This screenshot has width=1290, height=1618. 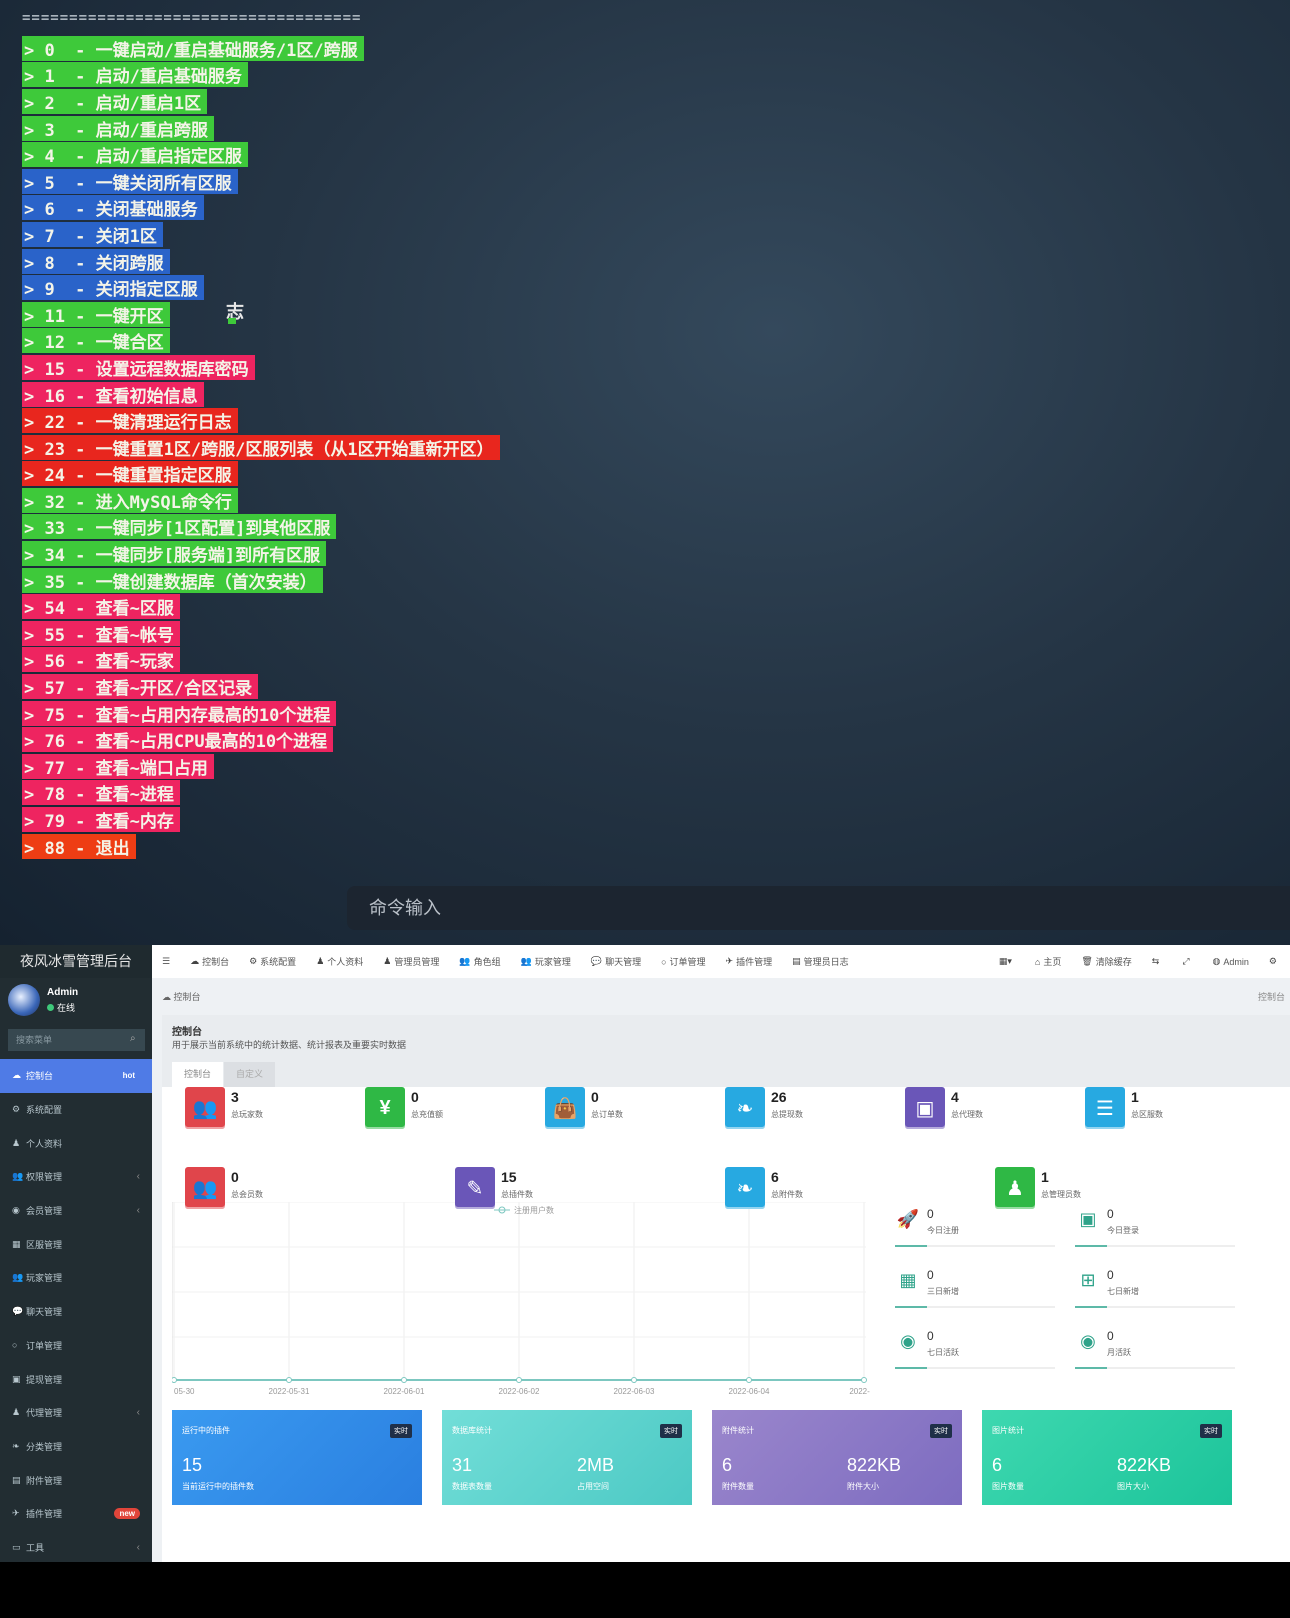 What do you see at coordinates (179, 527) in the screenshot?
I see `menu-option: > 33 - 一键同步[1区配置]到其他区服` at bounding box center [179, 527].